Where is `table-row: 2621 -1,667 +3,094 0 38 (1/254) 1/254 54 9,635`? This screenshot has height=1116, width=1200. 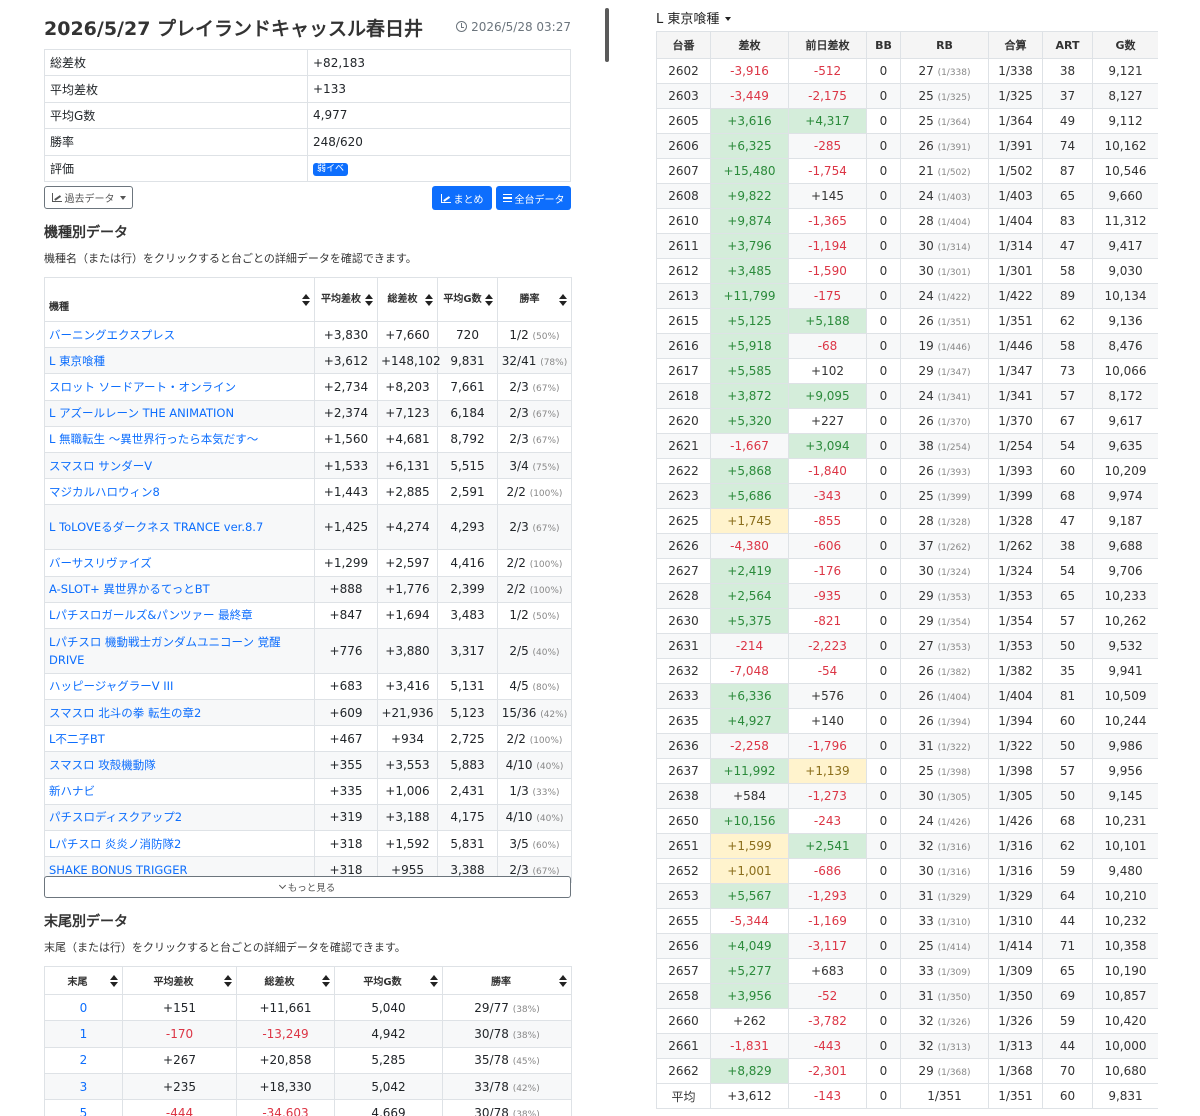
table-row: 2621 -1,667 +3,094 0 38 (1/254) 1/254 54 9,635 is located at coordinates (907, 446).